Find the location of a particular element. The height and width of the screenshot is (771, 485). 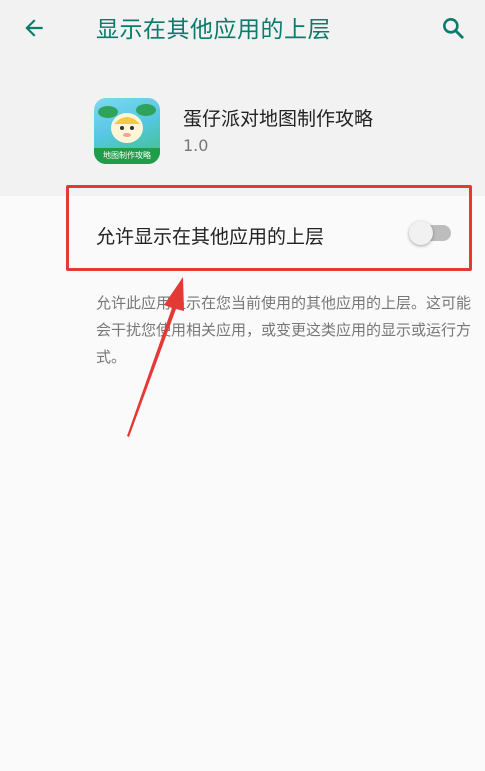

arrow-left-icon is located at coordinates (34, 28).